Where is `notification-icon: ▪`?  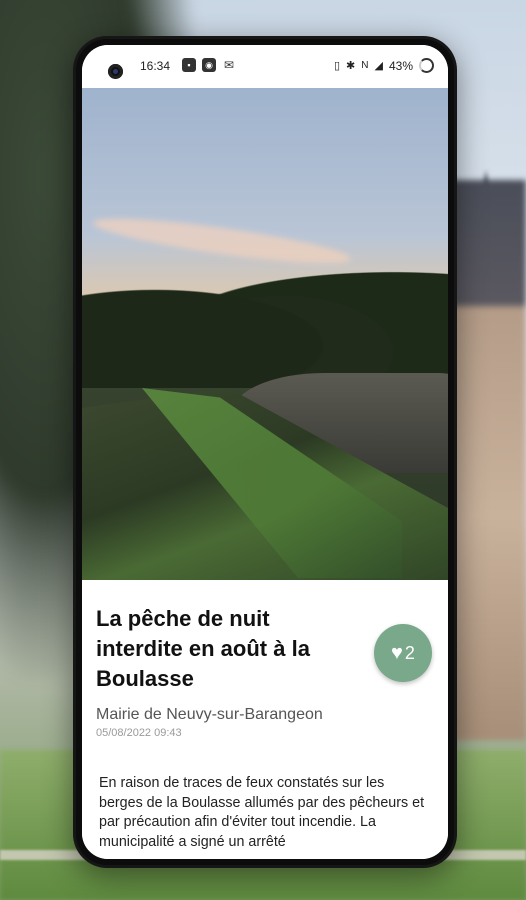 notification-icon: ▪ is located at coordinates (189, 65).